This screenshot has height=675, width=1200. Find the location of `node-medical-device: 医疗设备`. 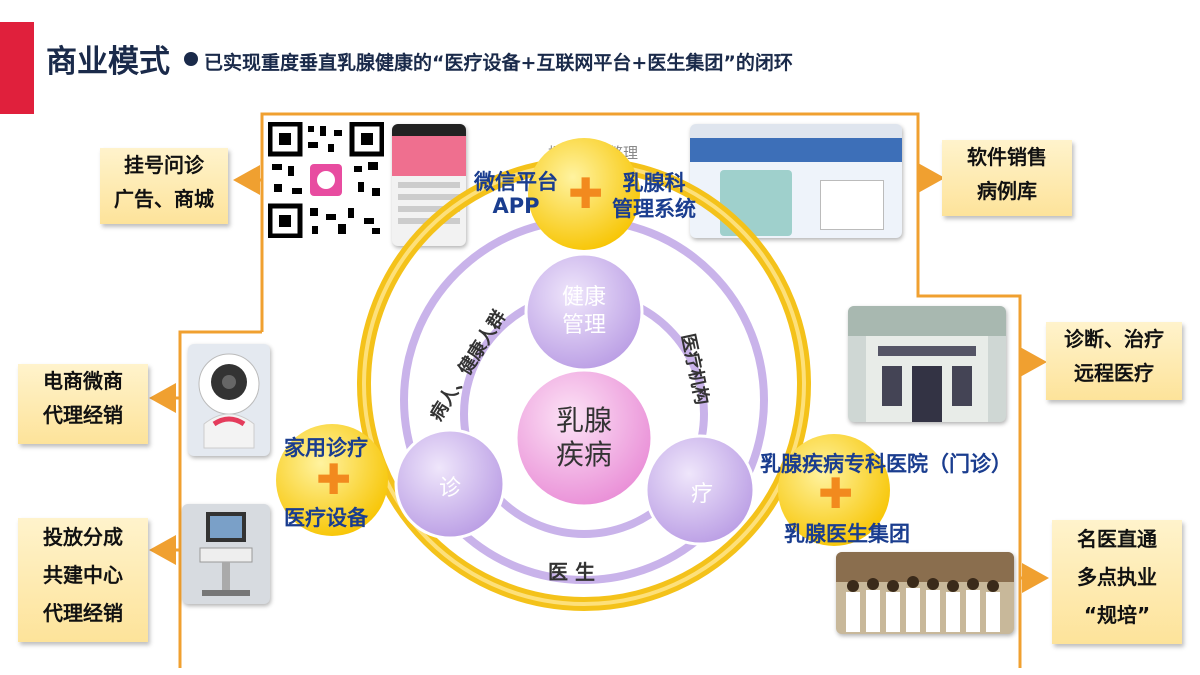

node-medical-device: 医疗设备 is located at coordinates (326, 518).